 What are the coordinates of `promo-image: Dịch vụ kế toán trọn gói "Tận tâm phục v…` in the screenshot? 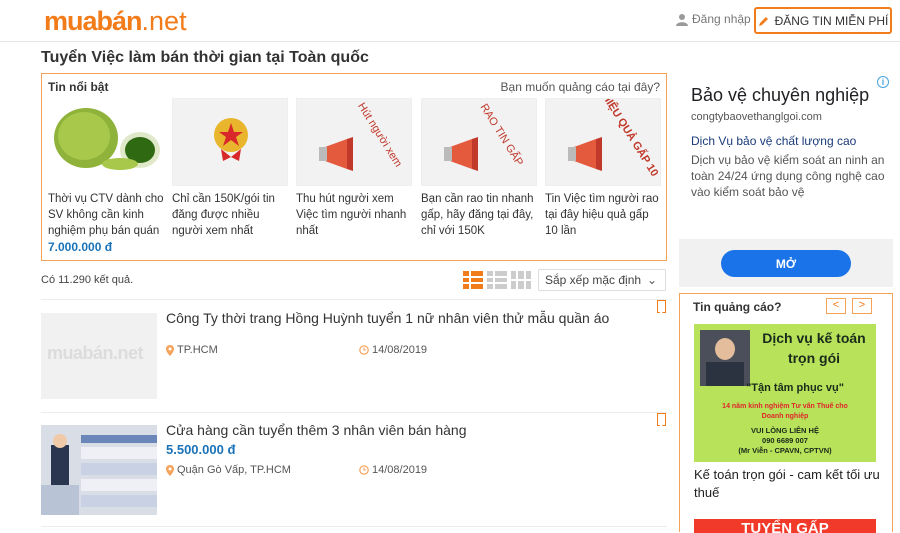 It's located at (785, 393).